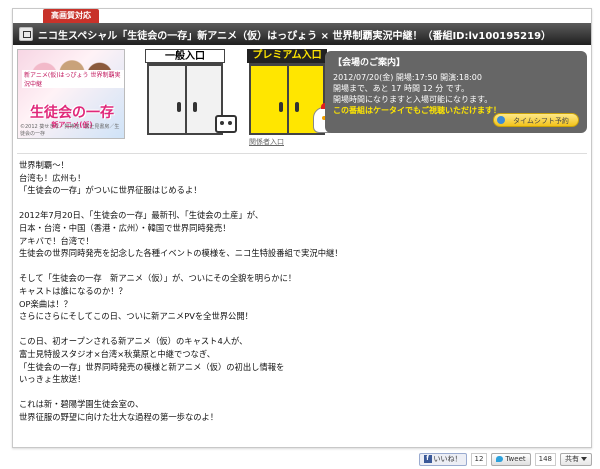 The height and width of the screenshot is (469, 600). Describe the element at coordinates (70, 130) in the screenshot. I see `thumbnail-copyright: ©2012 葵せきな・狗神煌／富士見書房／生徒会の一存` at that location.